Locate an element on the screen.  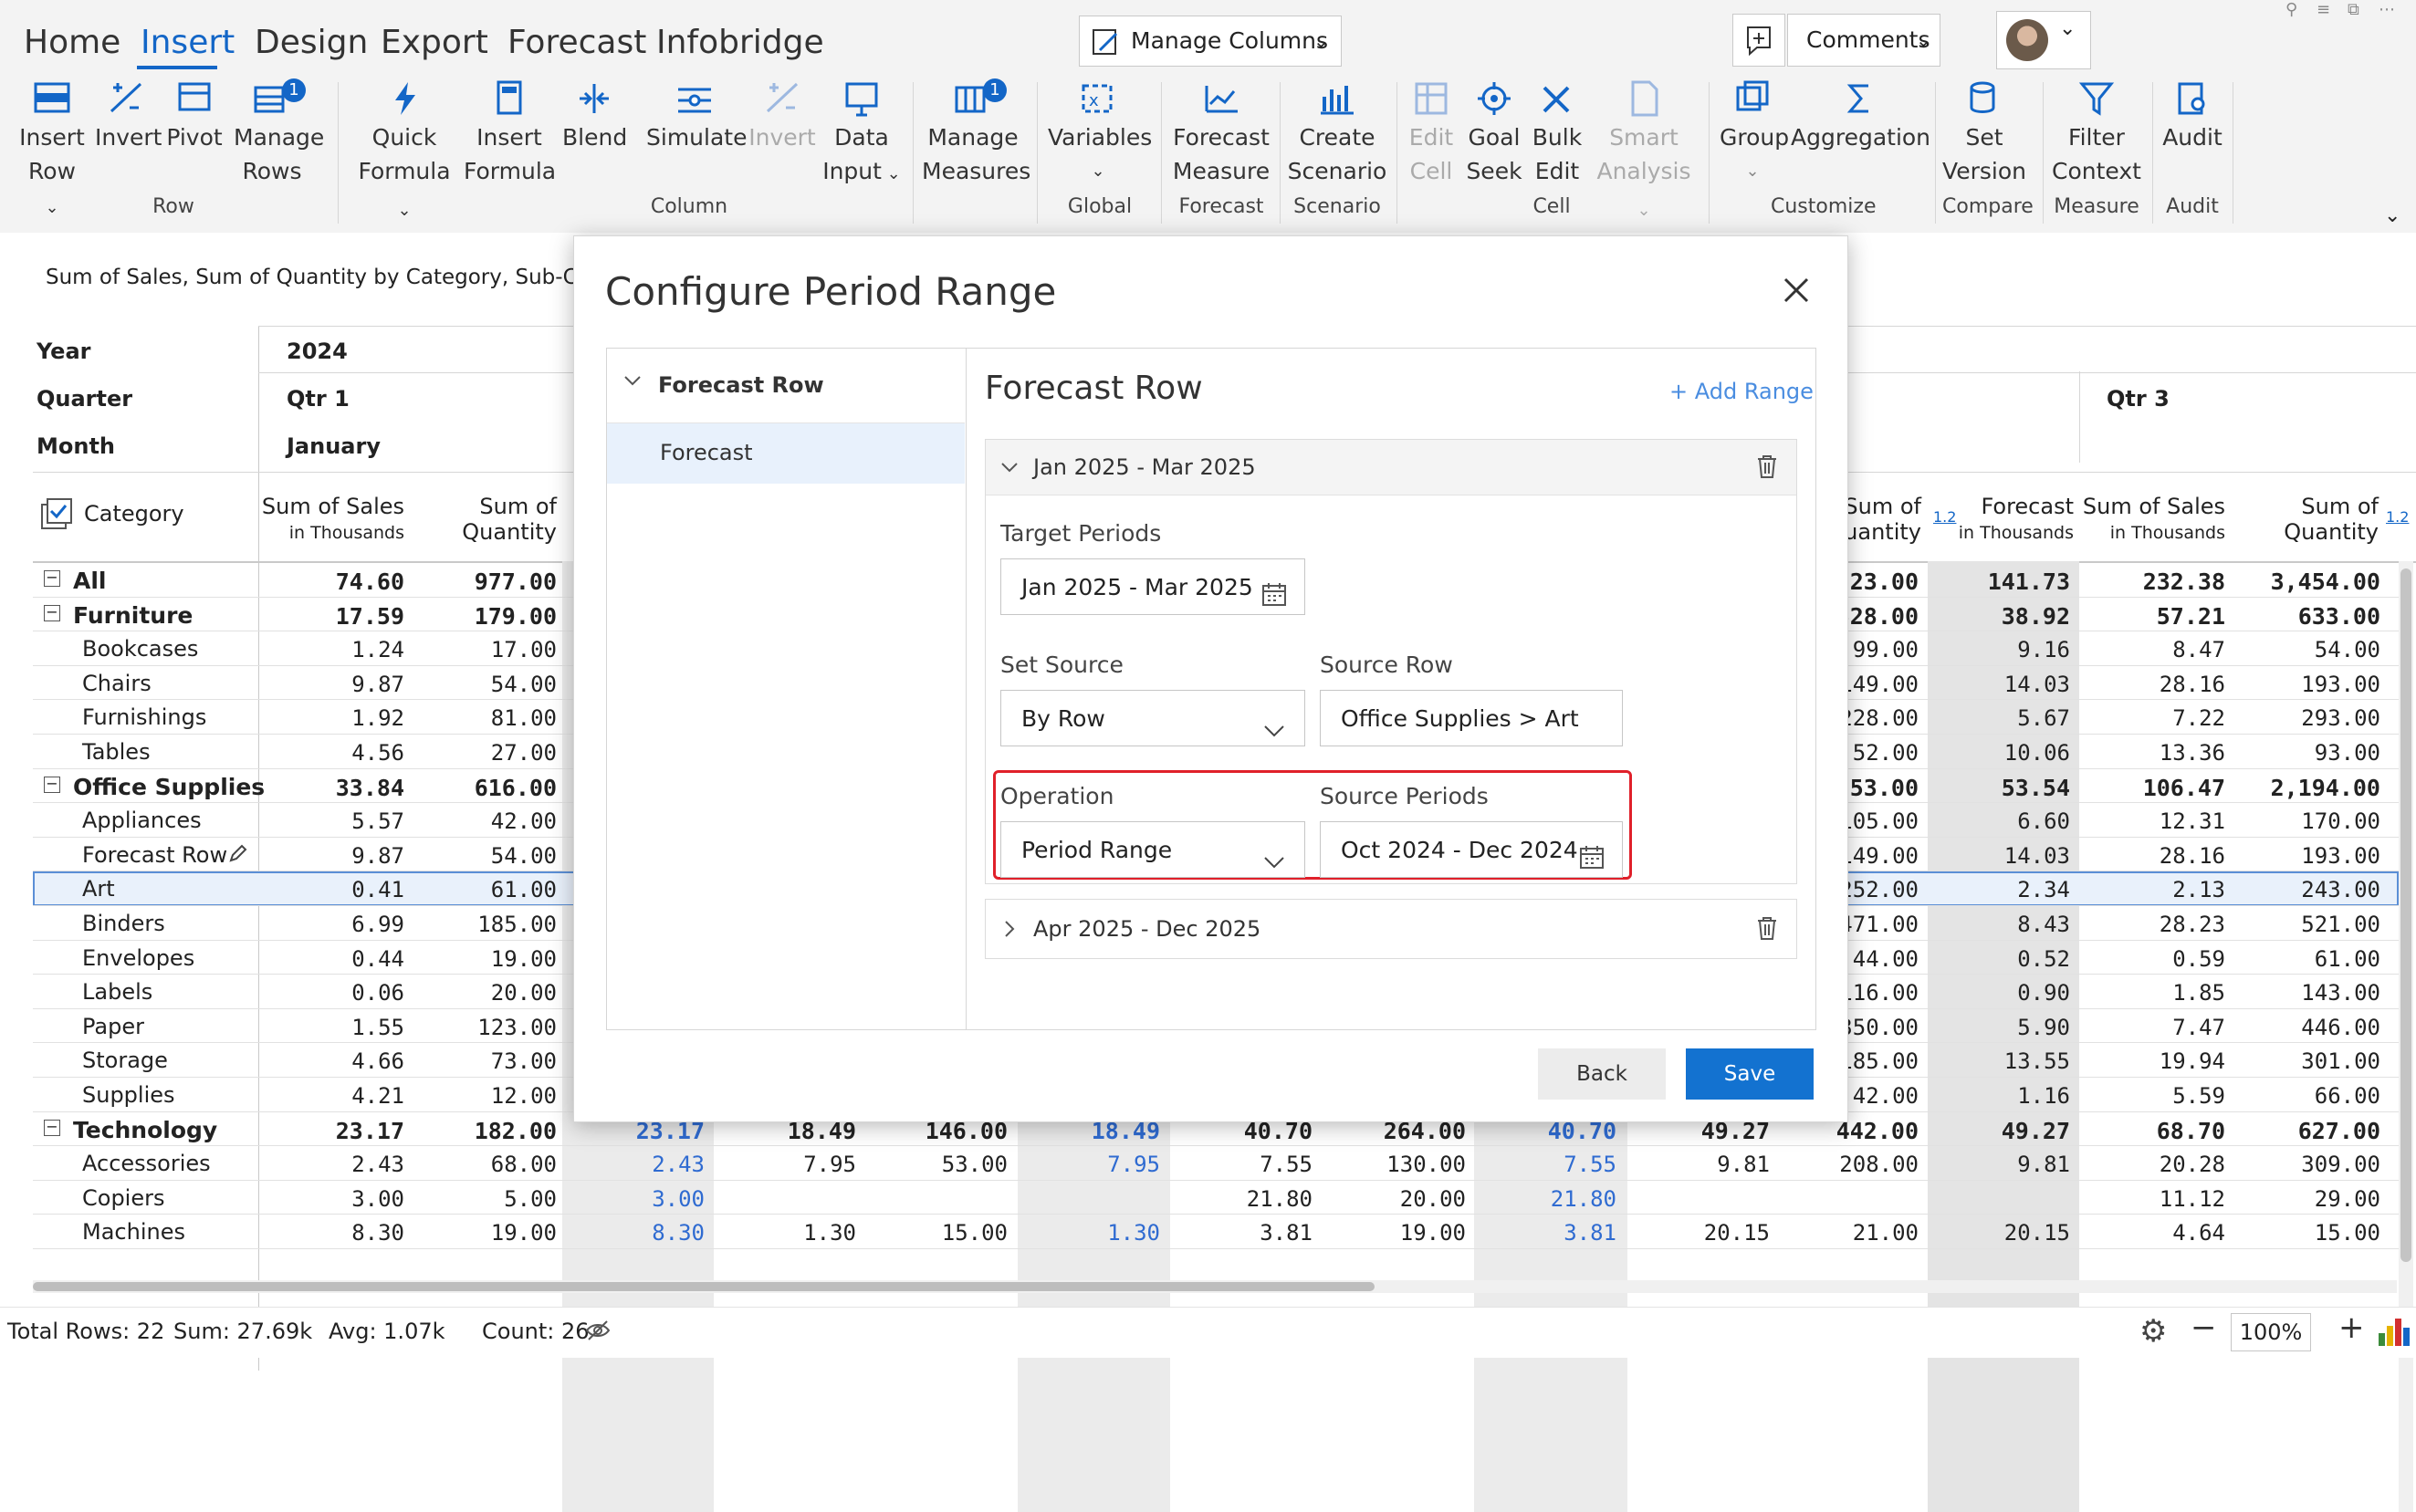
table-cell: 5.67 is located at coordinates (1999, 718).